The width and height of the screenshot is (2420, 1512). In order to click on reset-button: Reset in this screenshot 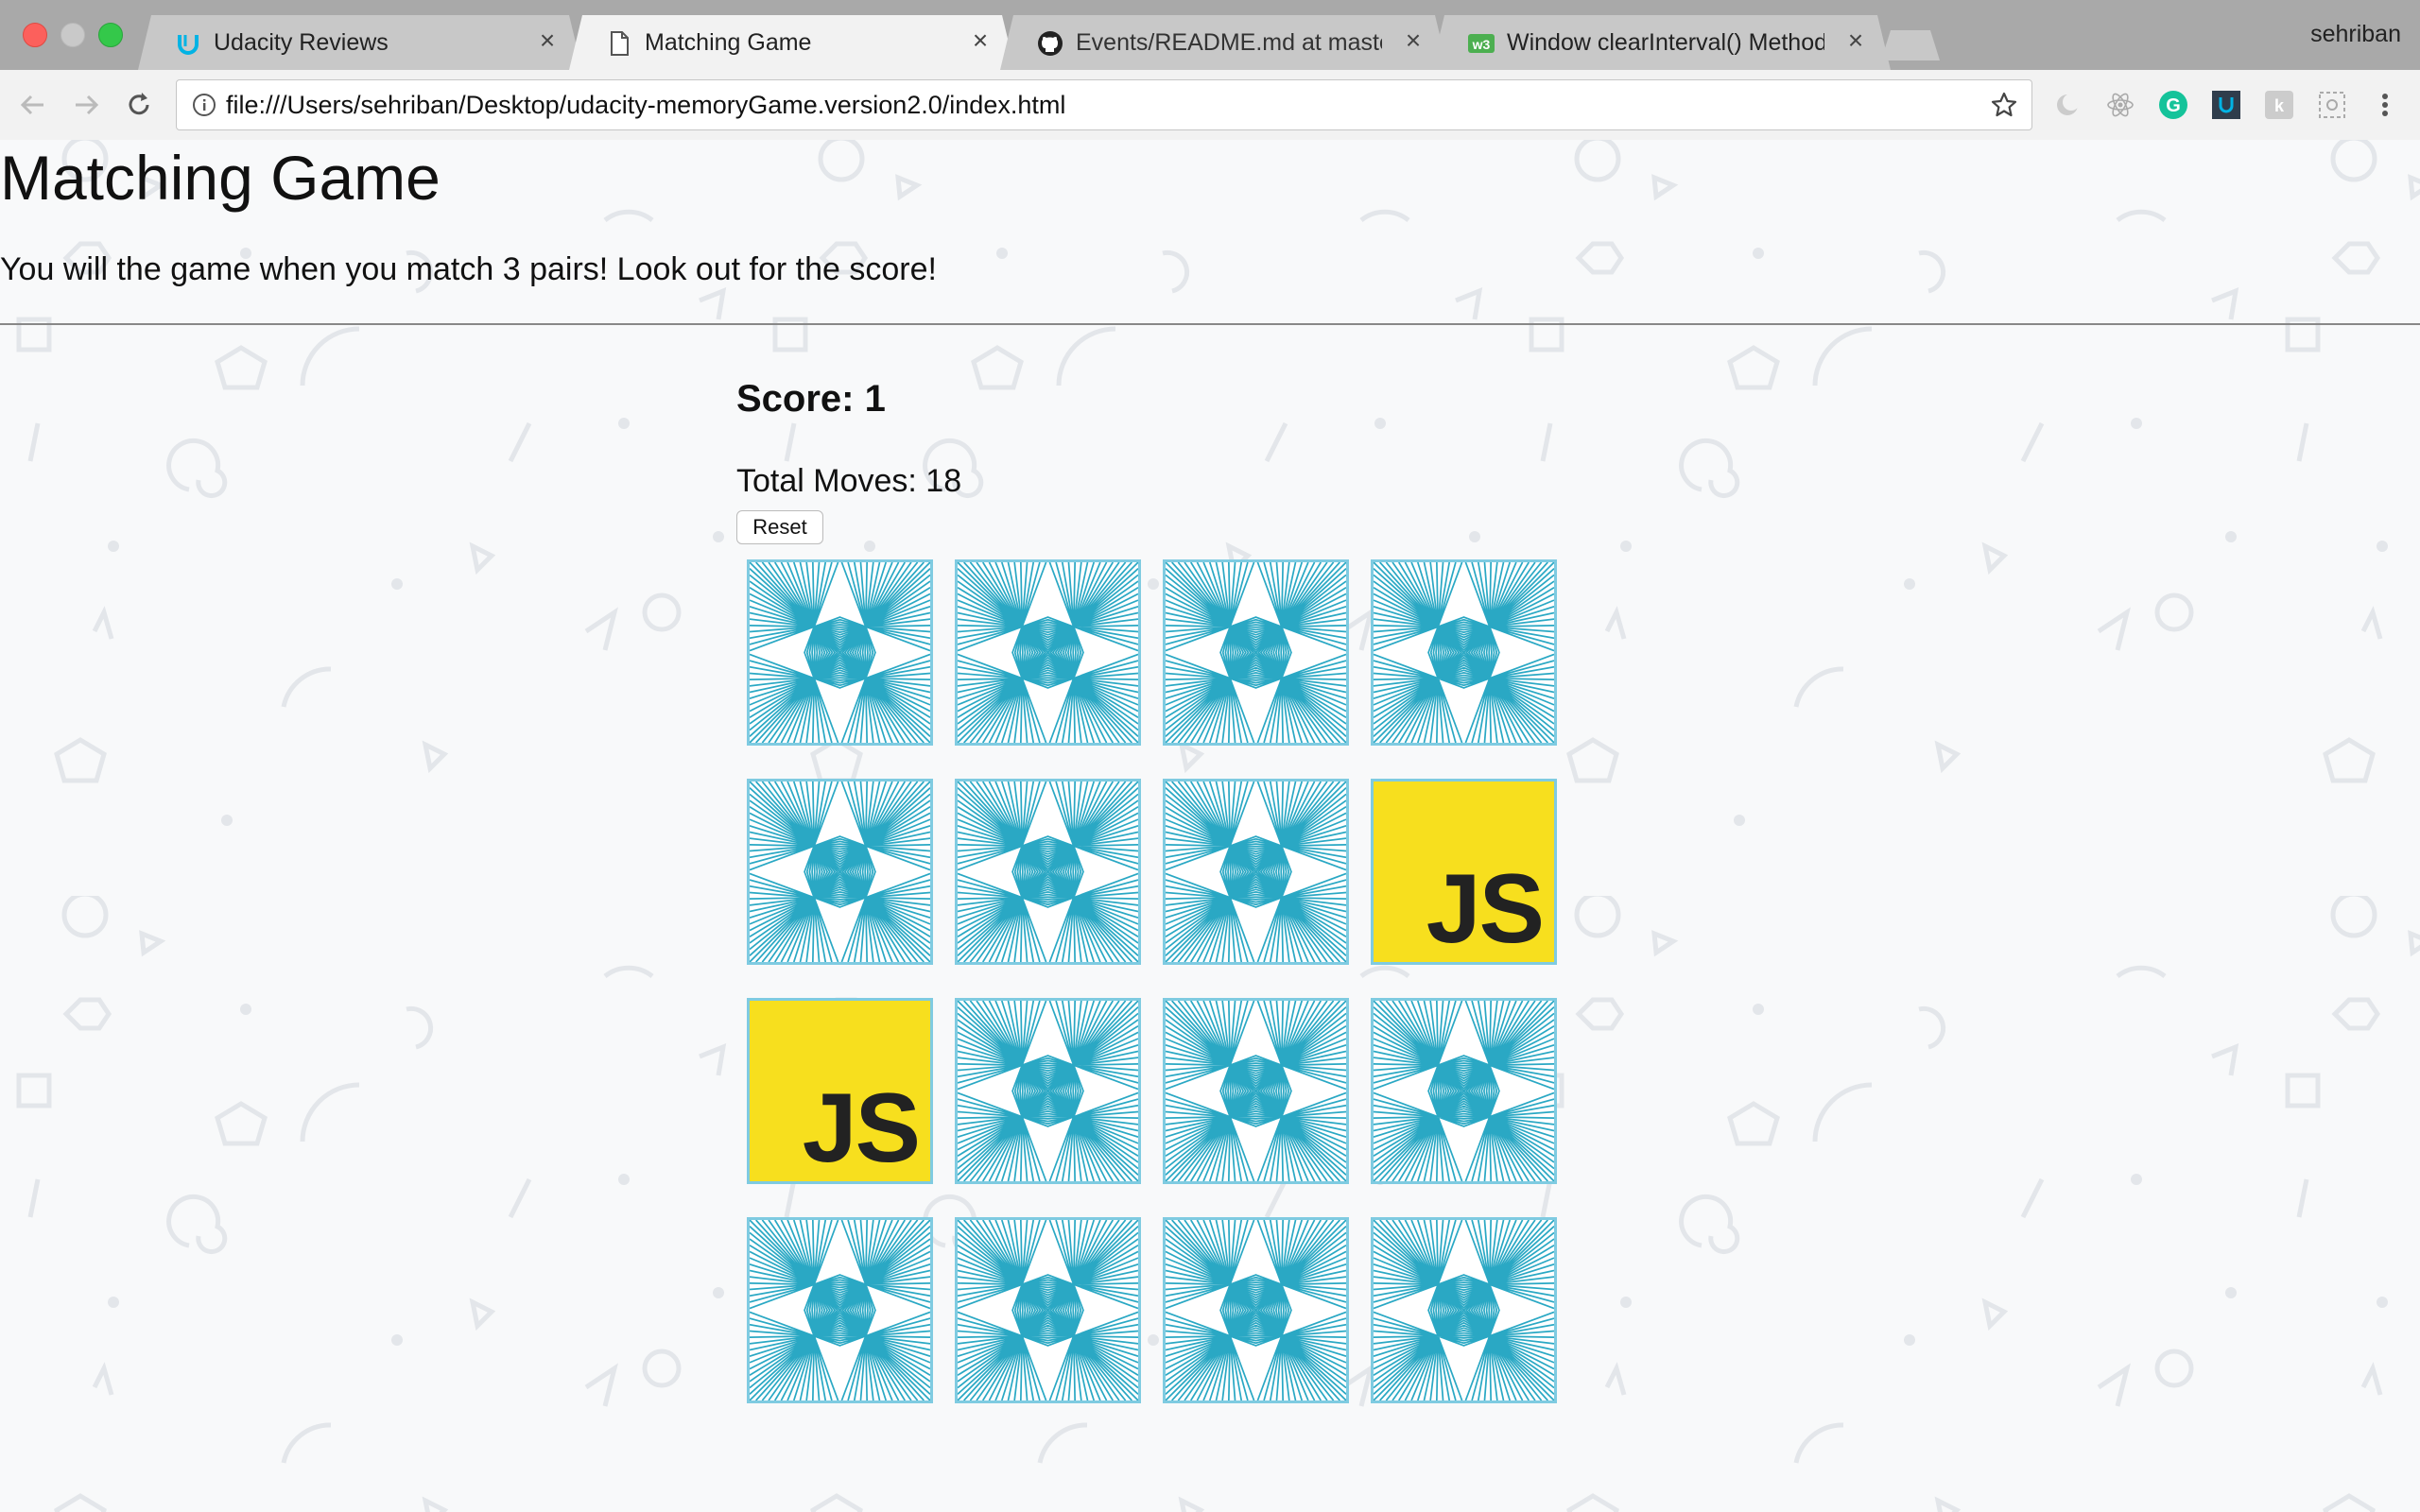, I will do `click(779, 527)`.